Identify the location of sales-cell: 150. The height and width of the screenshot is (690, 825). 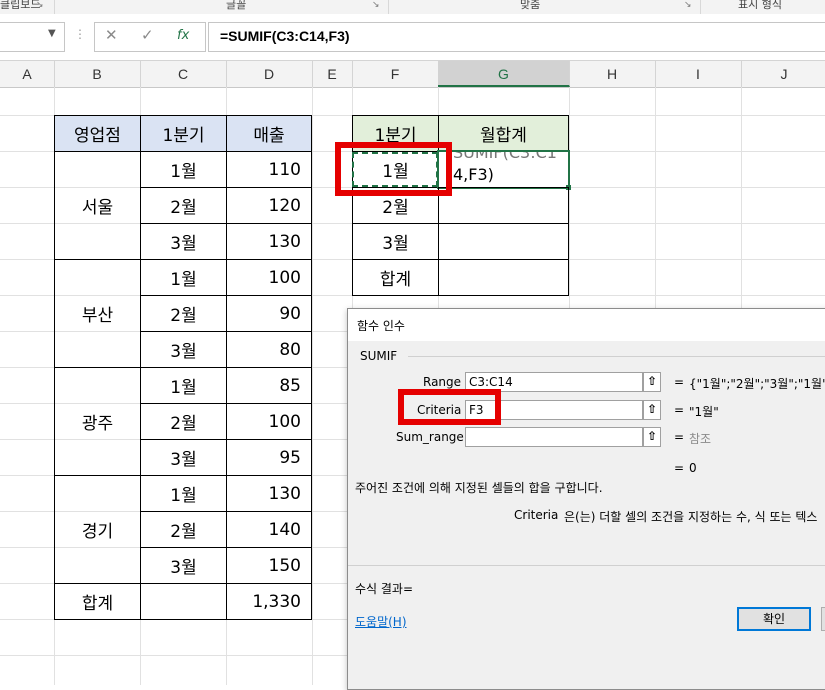
(269, 565).